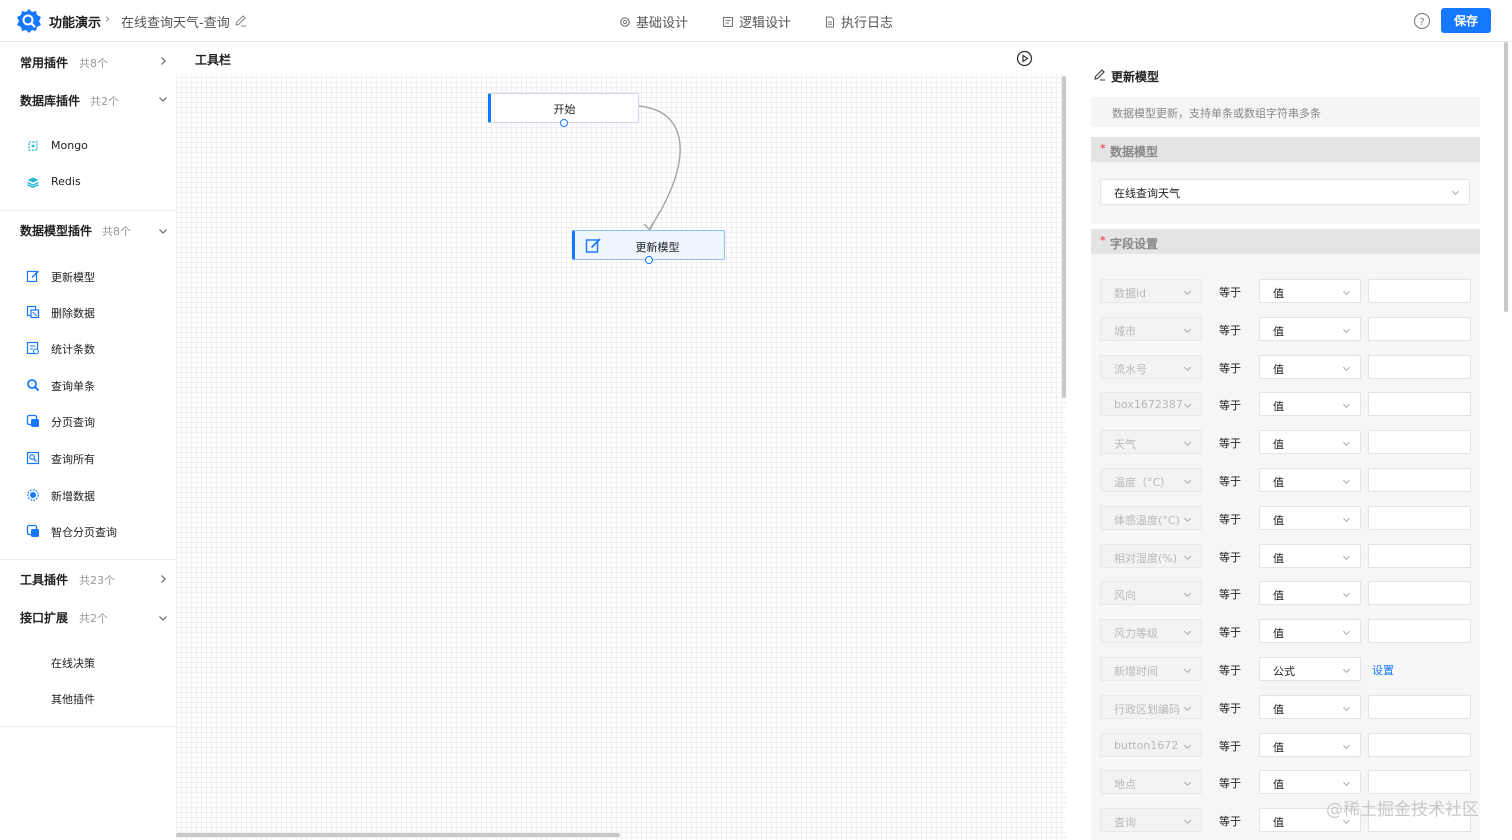 This screenshot has width=1512, height=840. I want to click on field-row: 温度（°C） 等于 值, so click(1285, 481).